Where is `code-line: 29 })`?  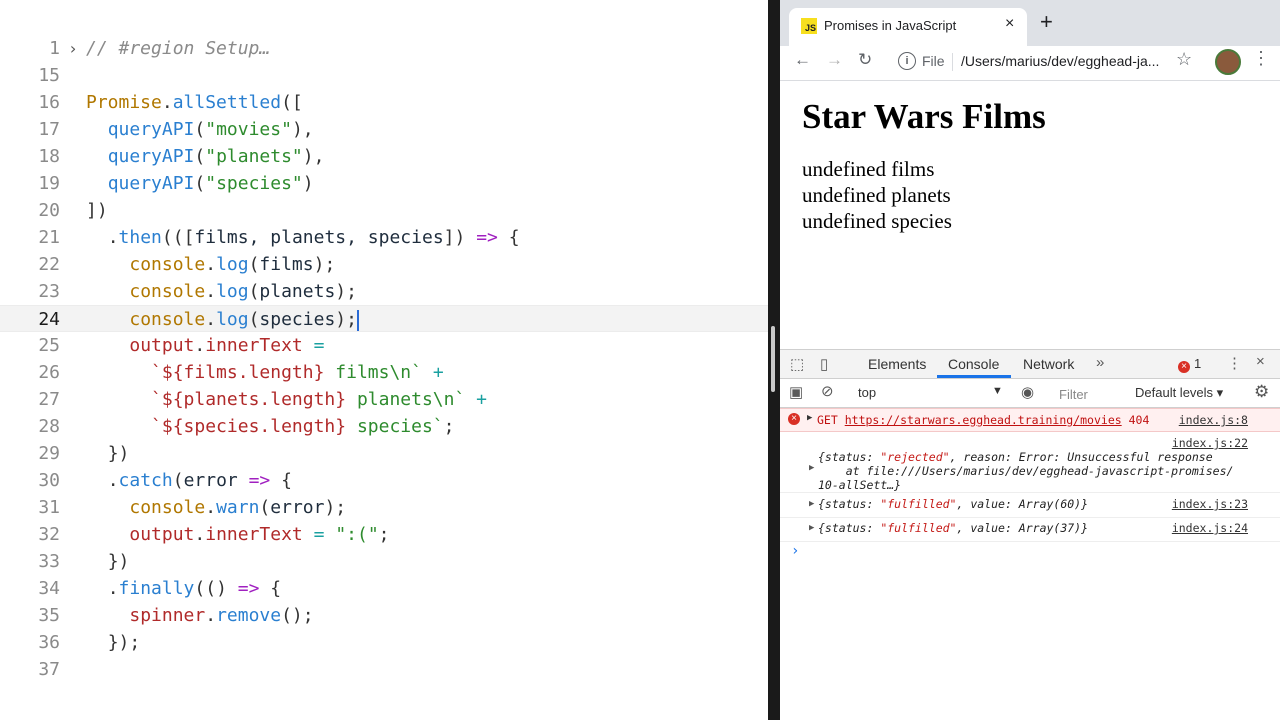
code-line: 29 }) is located at coordinates (384, 453).